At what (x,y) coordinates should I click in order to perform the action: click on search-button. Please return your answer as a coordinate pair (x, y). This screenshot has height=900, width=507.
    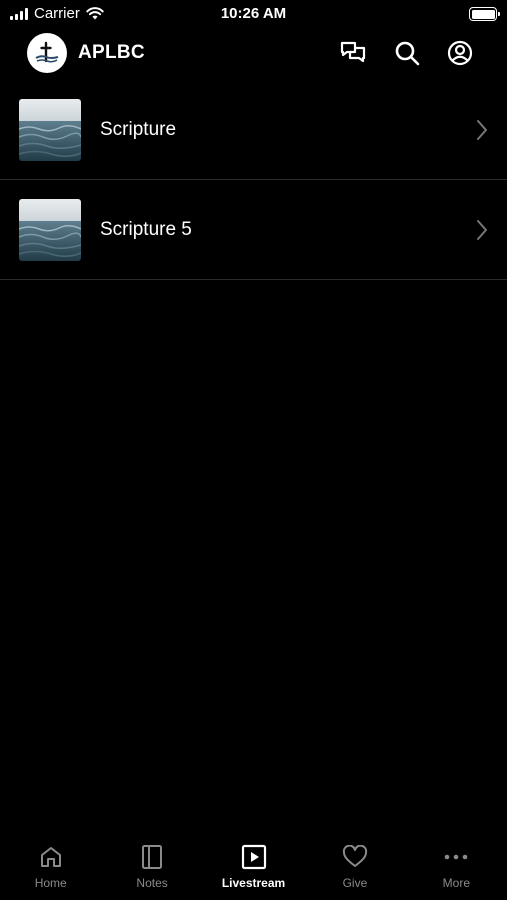
    Looking at the image, I should click on (407, 53).